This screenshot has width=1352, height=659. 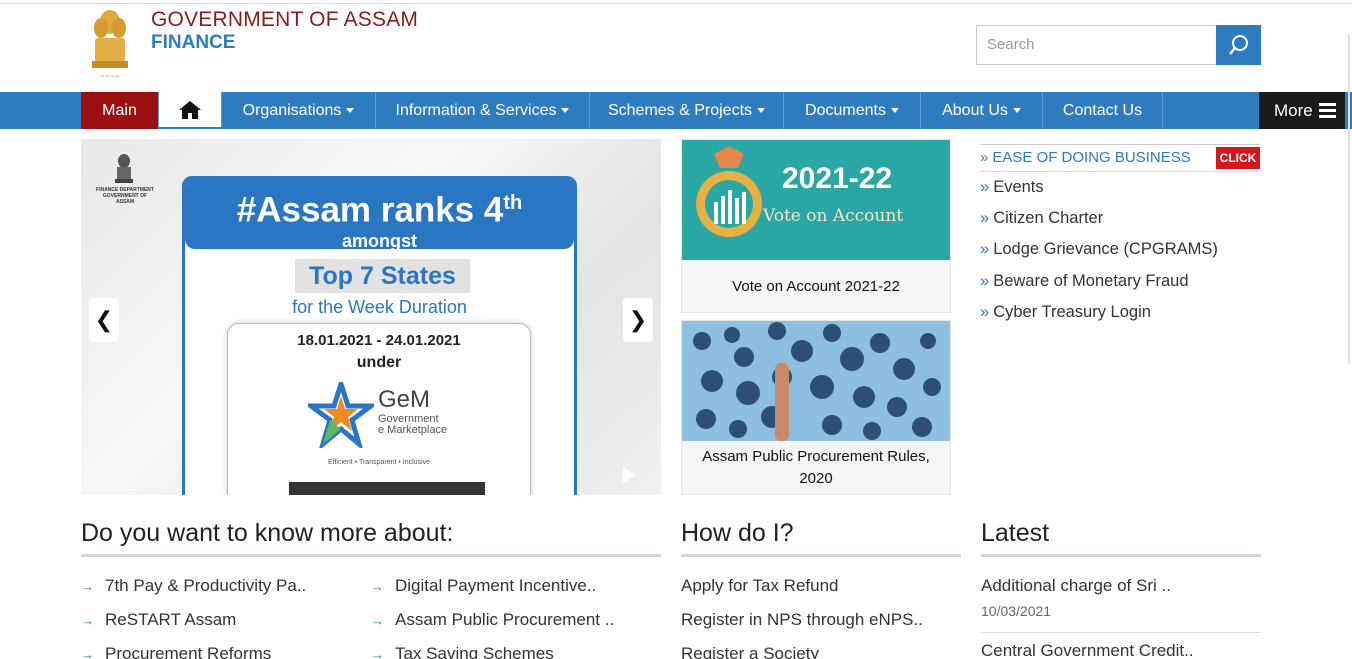 What do you see at coordinates (267, 533) in the screenshot?
I see `know-more-title: Do you want to know more about:` at bounding box center [267, 533].